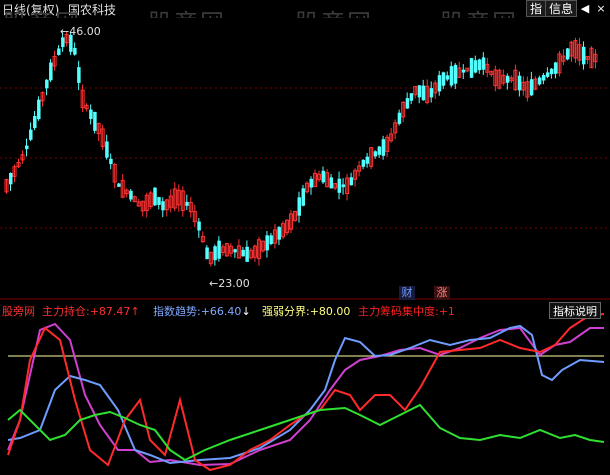 Image resolution: width=610 pixels, height=475 pixels. Describe the element at coordinates (575, 310) in the screenshot. I see `indicator-help-button: 指标说明` at that location.